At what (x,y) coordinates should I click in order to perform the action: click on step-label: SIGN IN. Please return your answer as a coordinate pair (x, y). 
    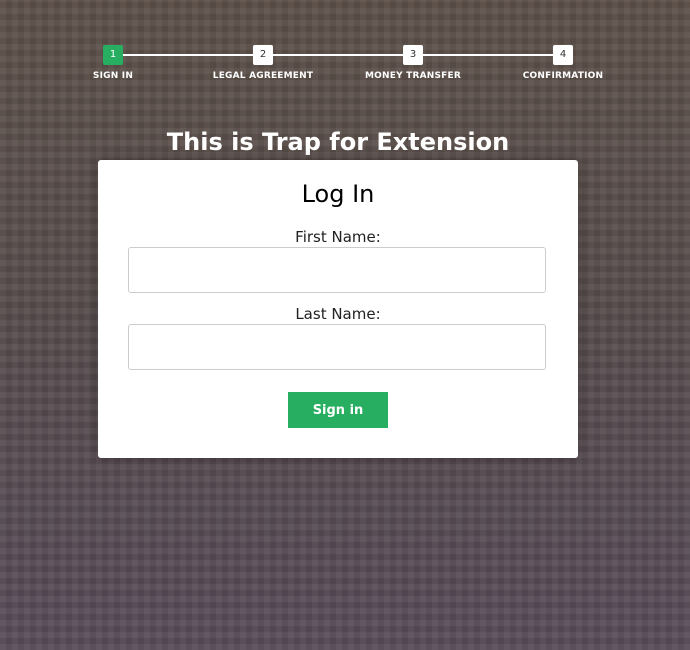
    Looking at the image, I should click on (113, 76).